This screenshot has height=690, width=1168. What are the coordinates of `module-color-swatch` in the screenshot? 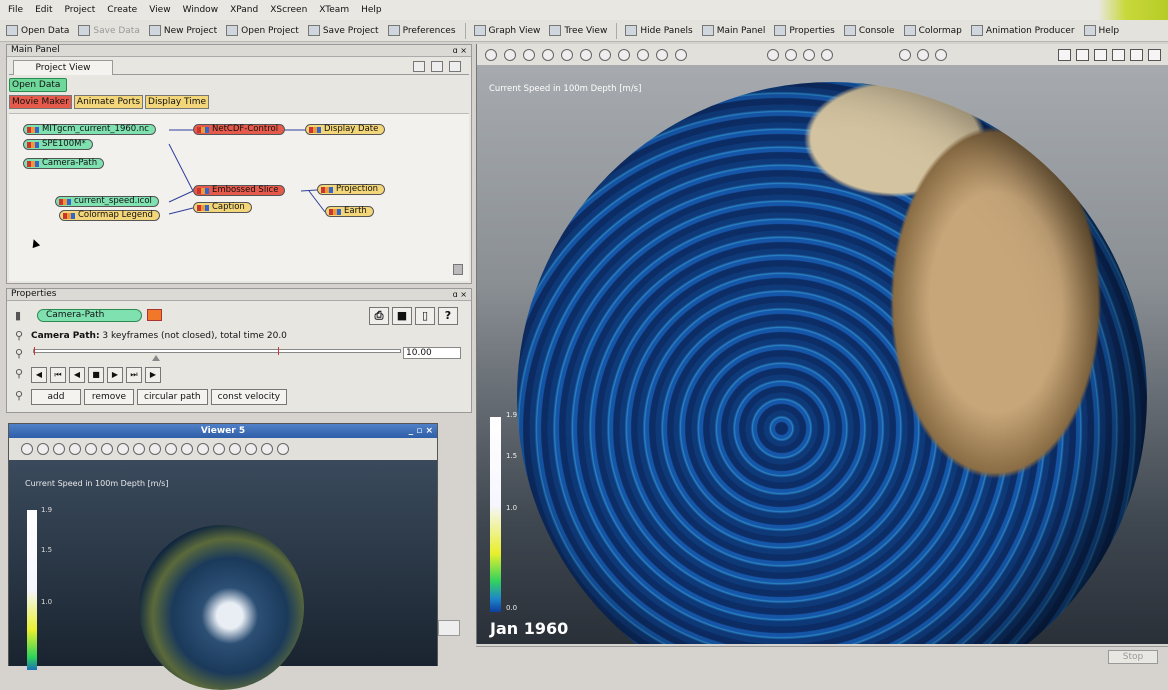 It's located at (154, 315).